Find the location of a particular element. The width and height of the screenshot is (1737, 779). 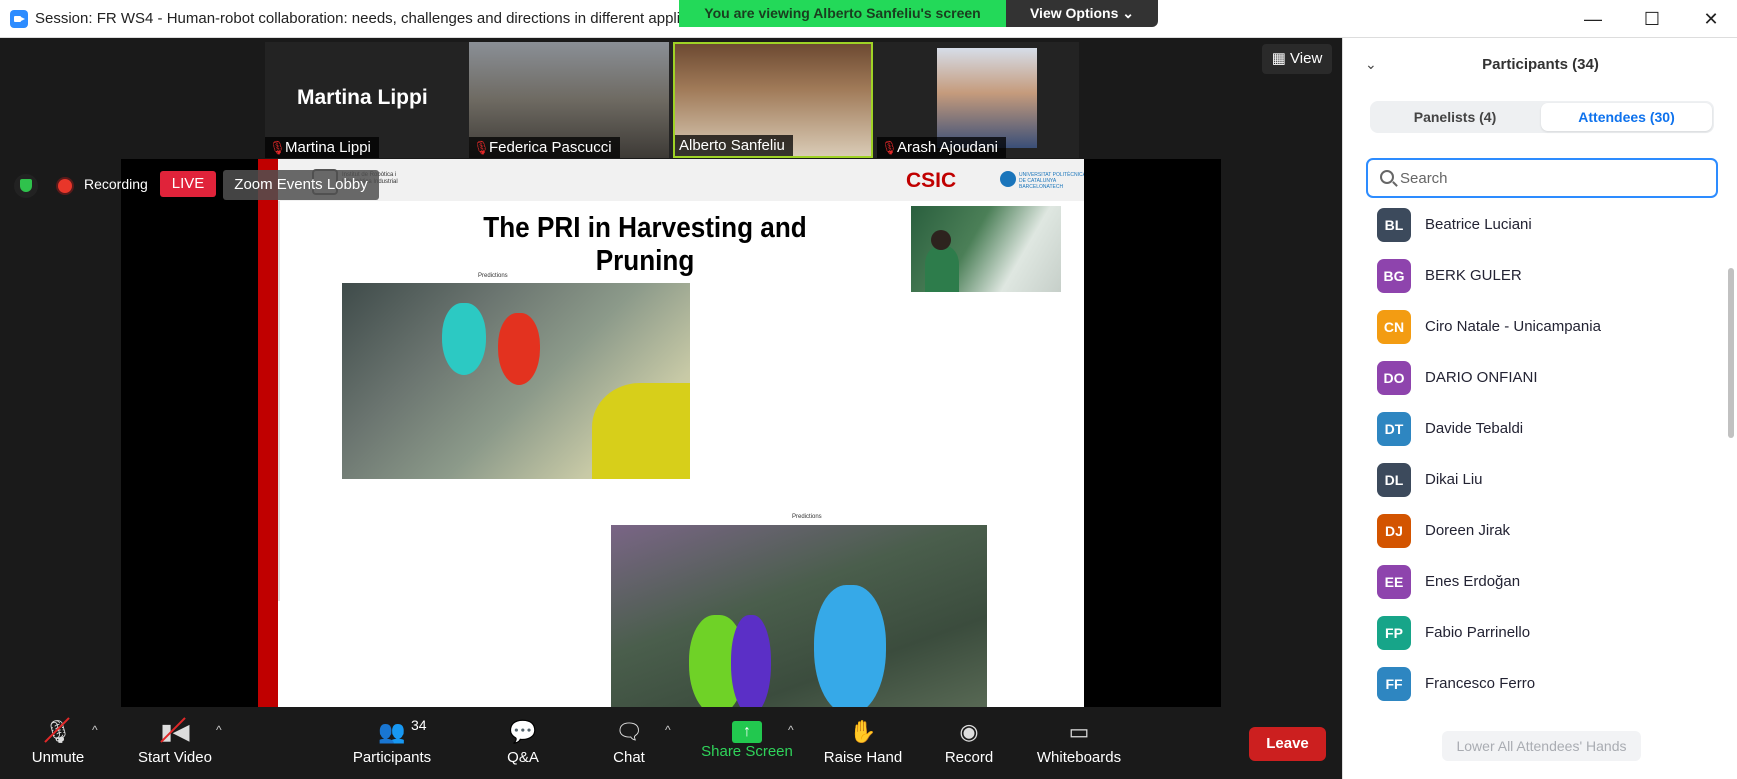

chat-label: Chat is located at coordinates (629, 757).